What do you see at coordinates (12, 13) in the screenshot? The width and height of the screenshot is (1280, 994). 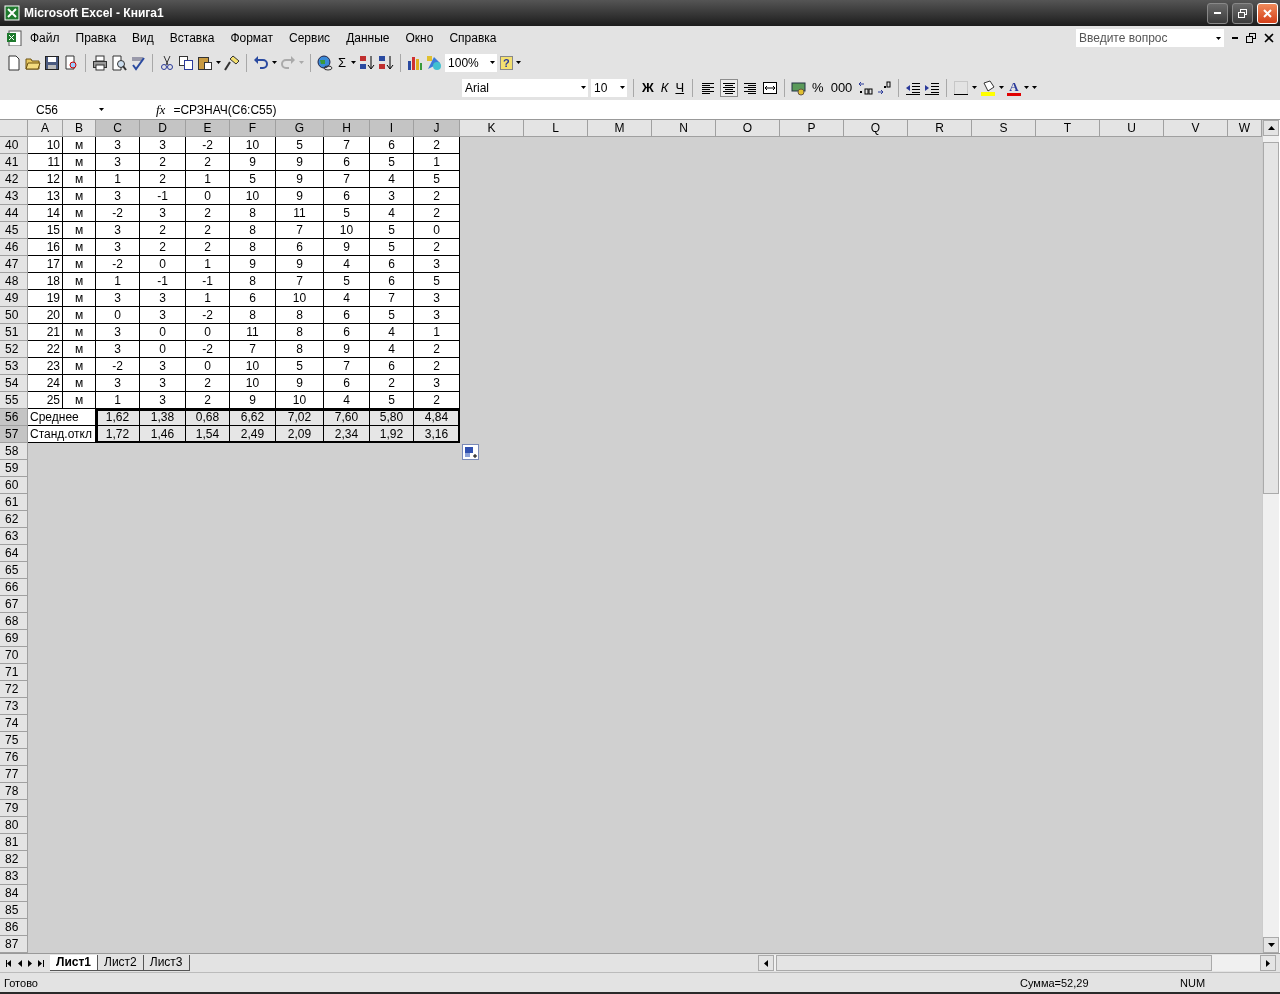 I see `spreadsheet-app-icon` at bounding box center [12, 13].